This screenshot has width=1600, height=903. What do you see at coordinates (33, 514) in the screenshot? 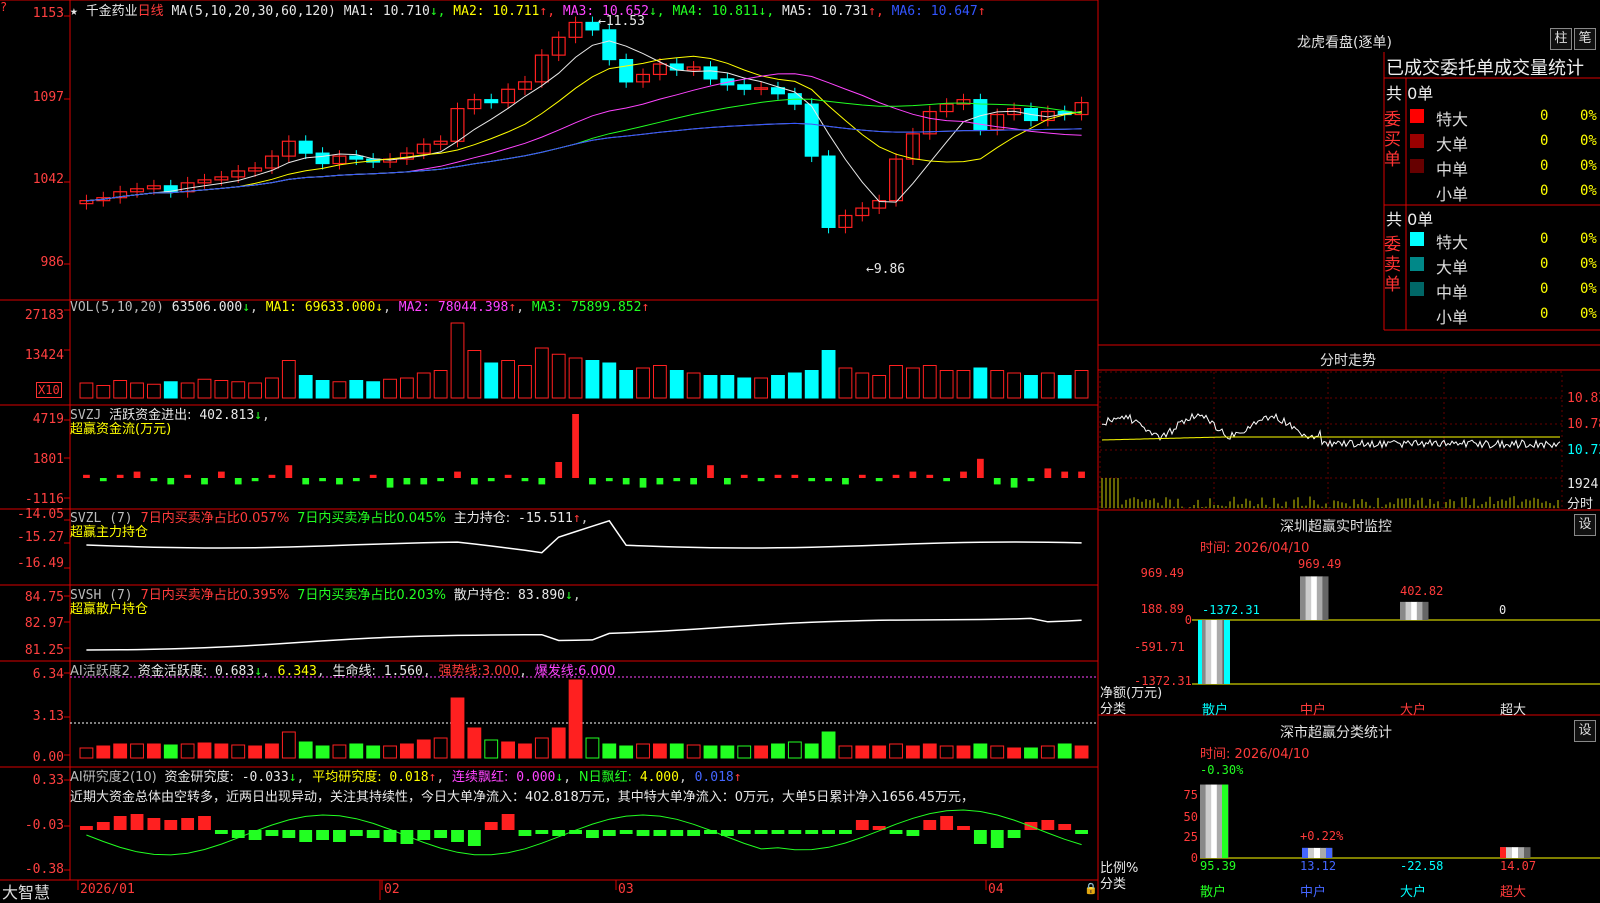
I see `svzl-tick: -14.05` at bounding box center [33, 514].